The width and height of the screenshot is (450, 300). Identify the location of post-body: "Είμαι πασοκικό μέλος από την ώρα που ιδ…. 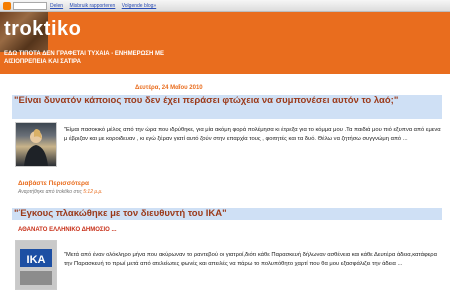
(252, 134).